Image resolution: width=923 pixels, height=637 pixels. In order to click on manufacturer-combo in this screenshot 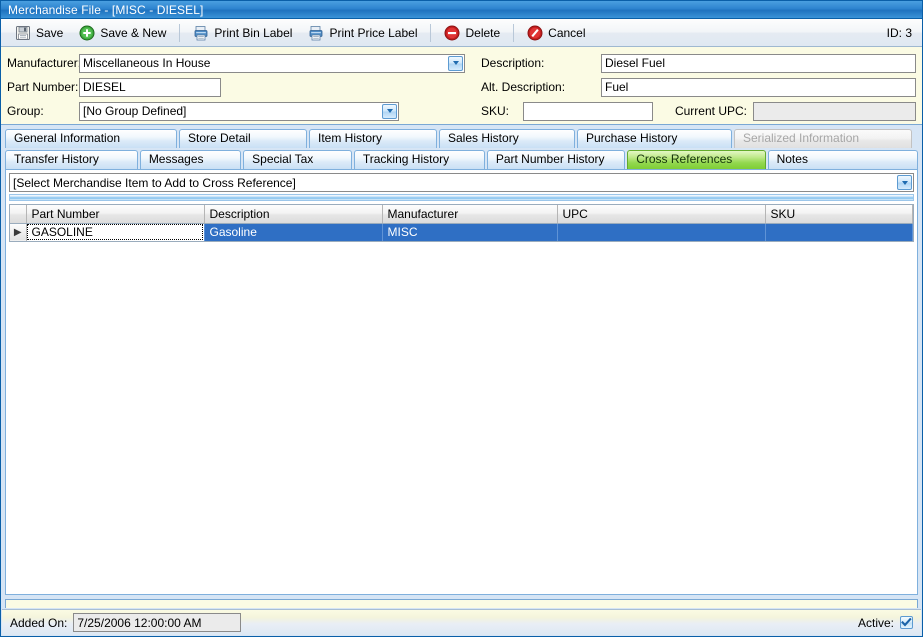, I will do `click(272, 63)`.